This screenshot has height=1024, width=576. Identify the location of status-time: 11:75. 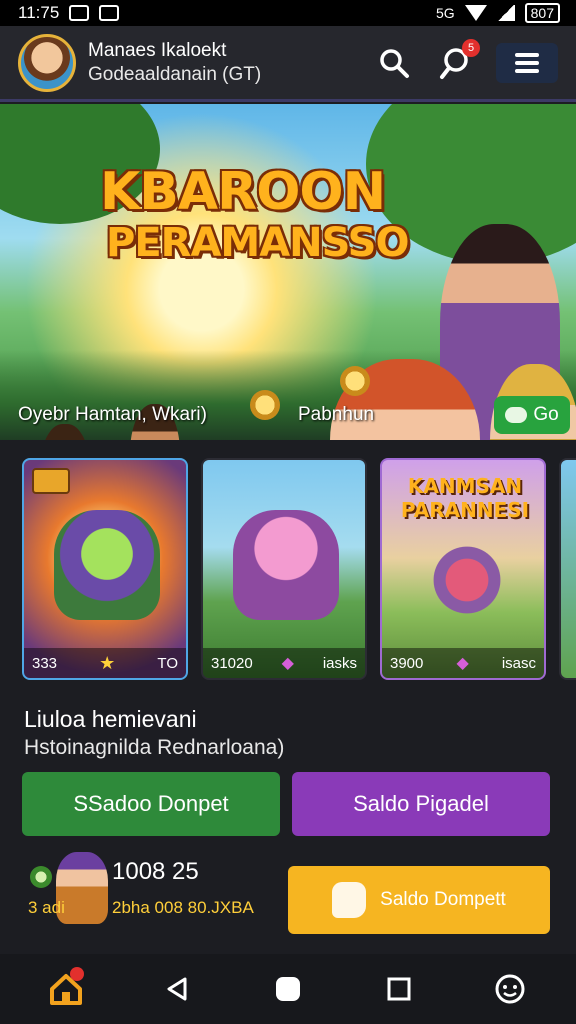
(39, 12).